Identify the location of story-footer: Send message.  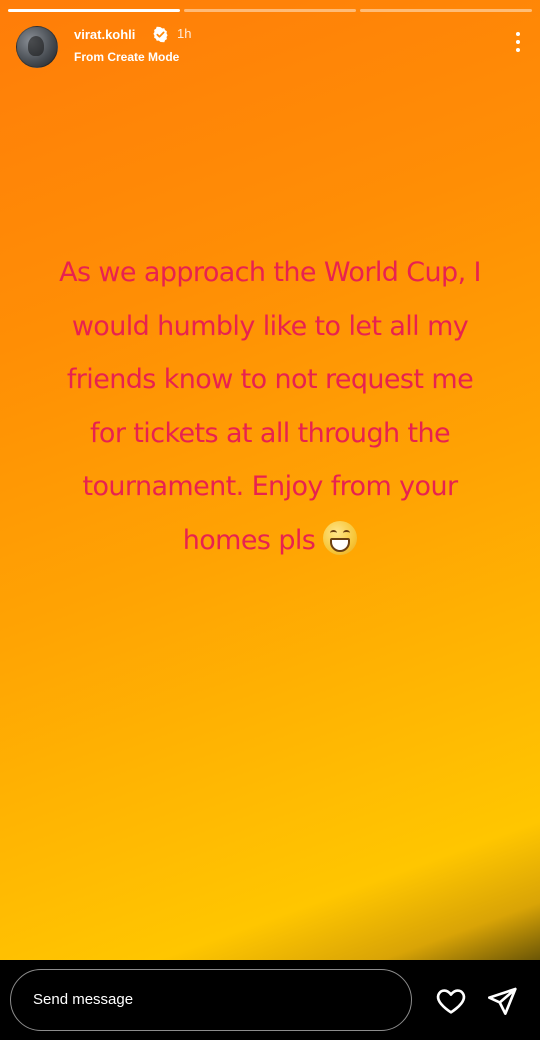
(270, 1000).